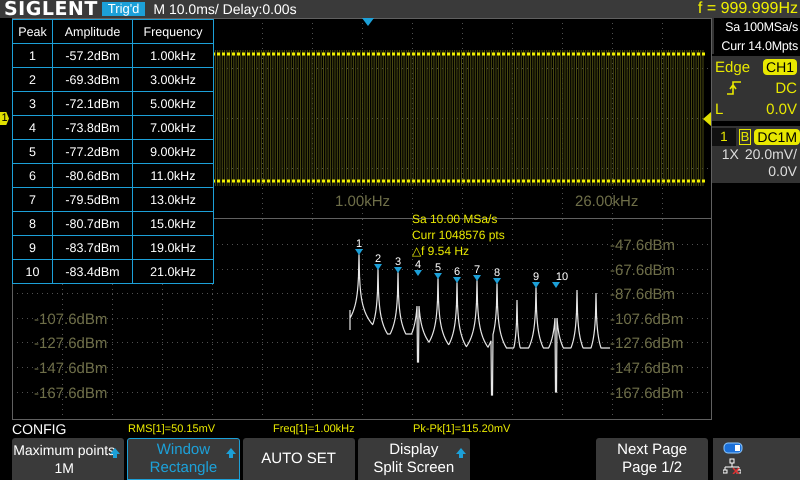 This screenshot has height=480, width=800. I want to click on table-cell: 15.0kHz, so click(173, 224).